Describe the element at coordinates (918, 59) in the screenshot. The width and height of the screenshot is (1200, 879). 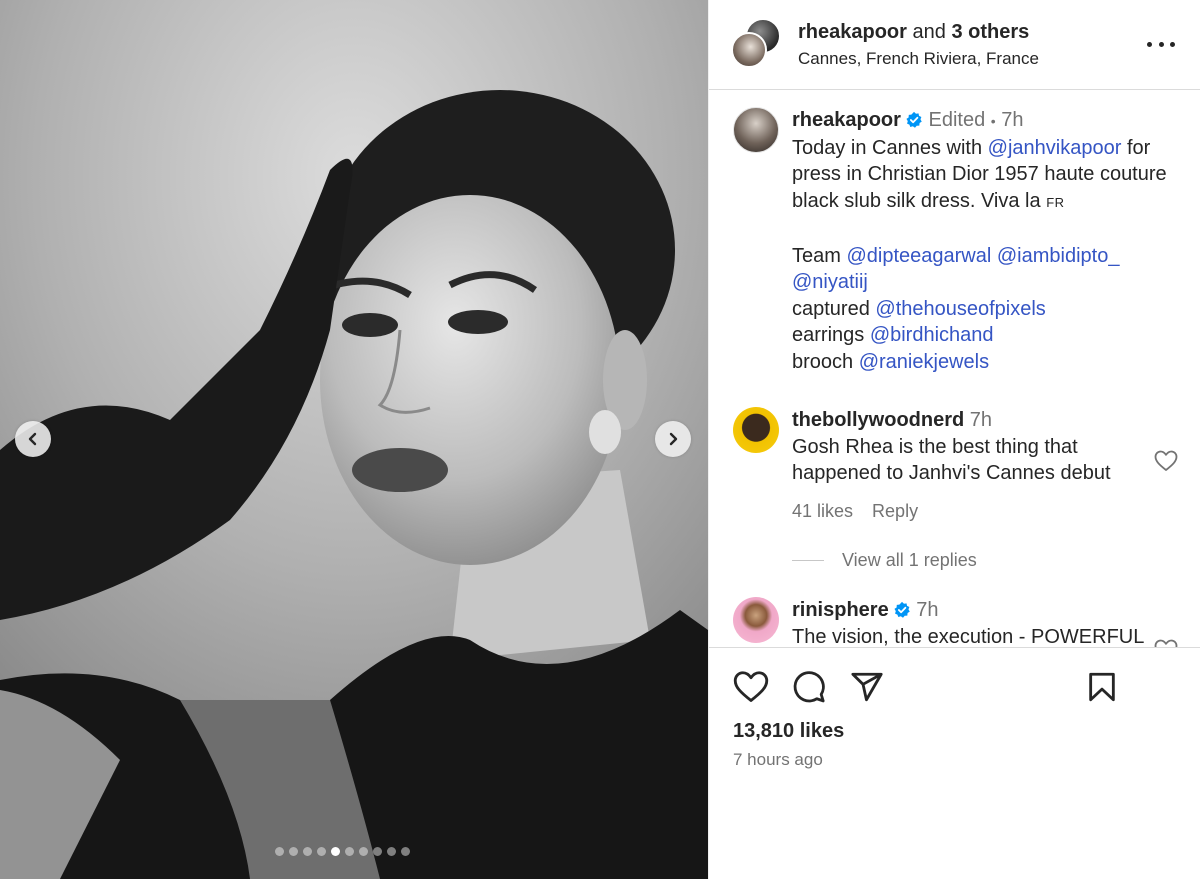
I see `location-link: Cannes, French Riviera, France` at that location.